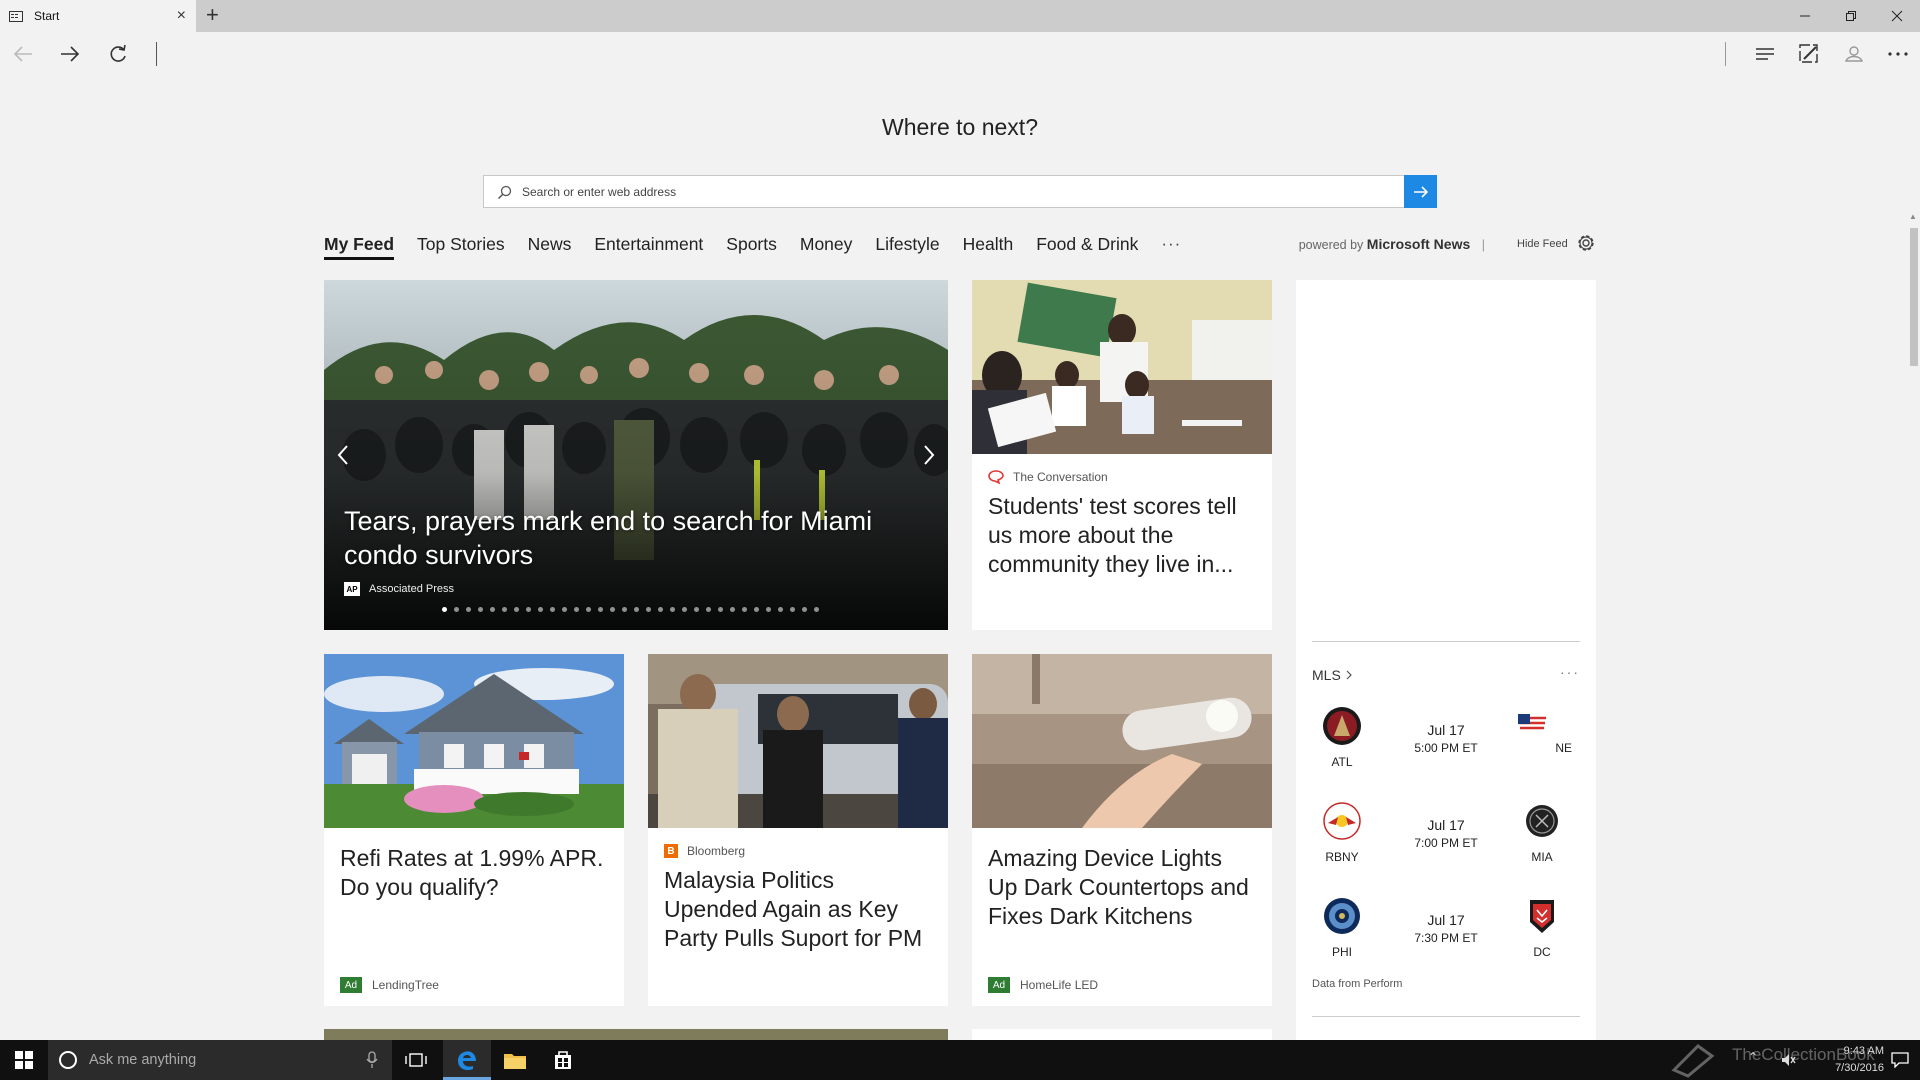  I want to click on scrollbar-thumb, so click(1914, 297).